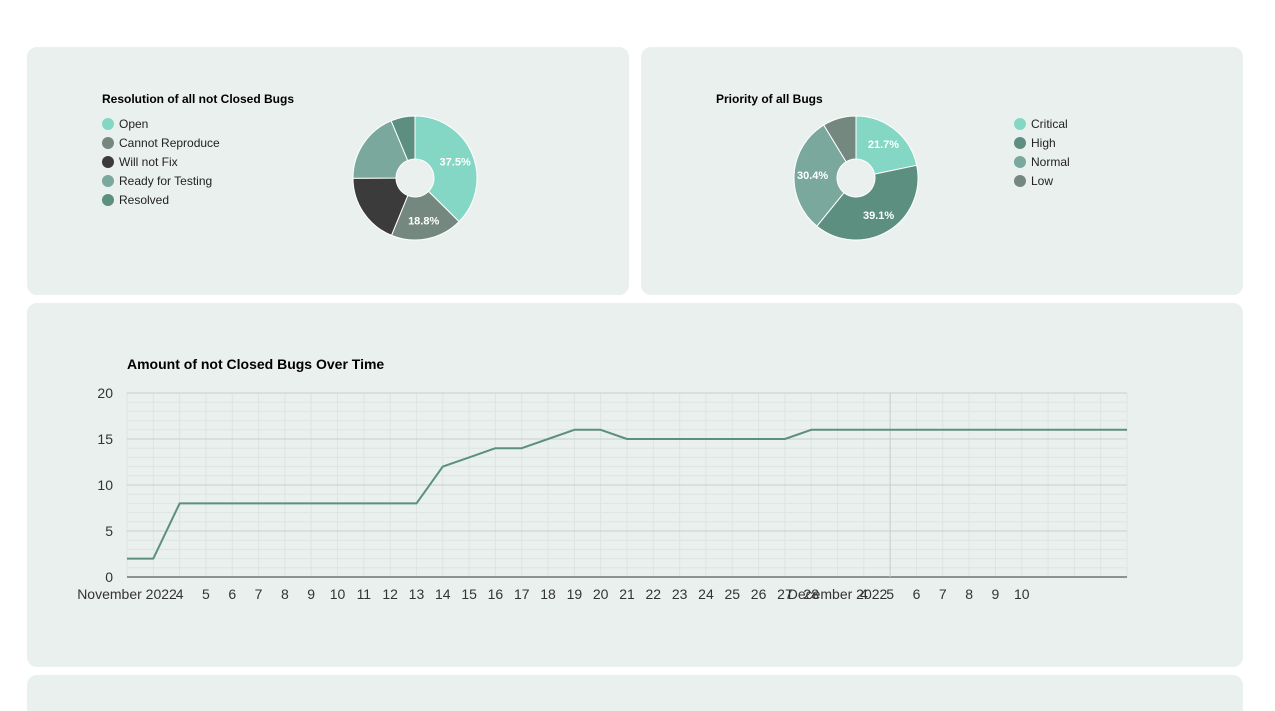  What do you see at coordinates (548, 594) in the screenshot?
I see `x-tick-label: 18` at bounding box center [548, 594].